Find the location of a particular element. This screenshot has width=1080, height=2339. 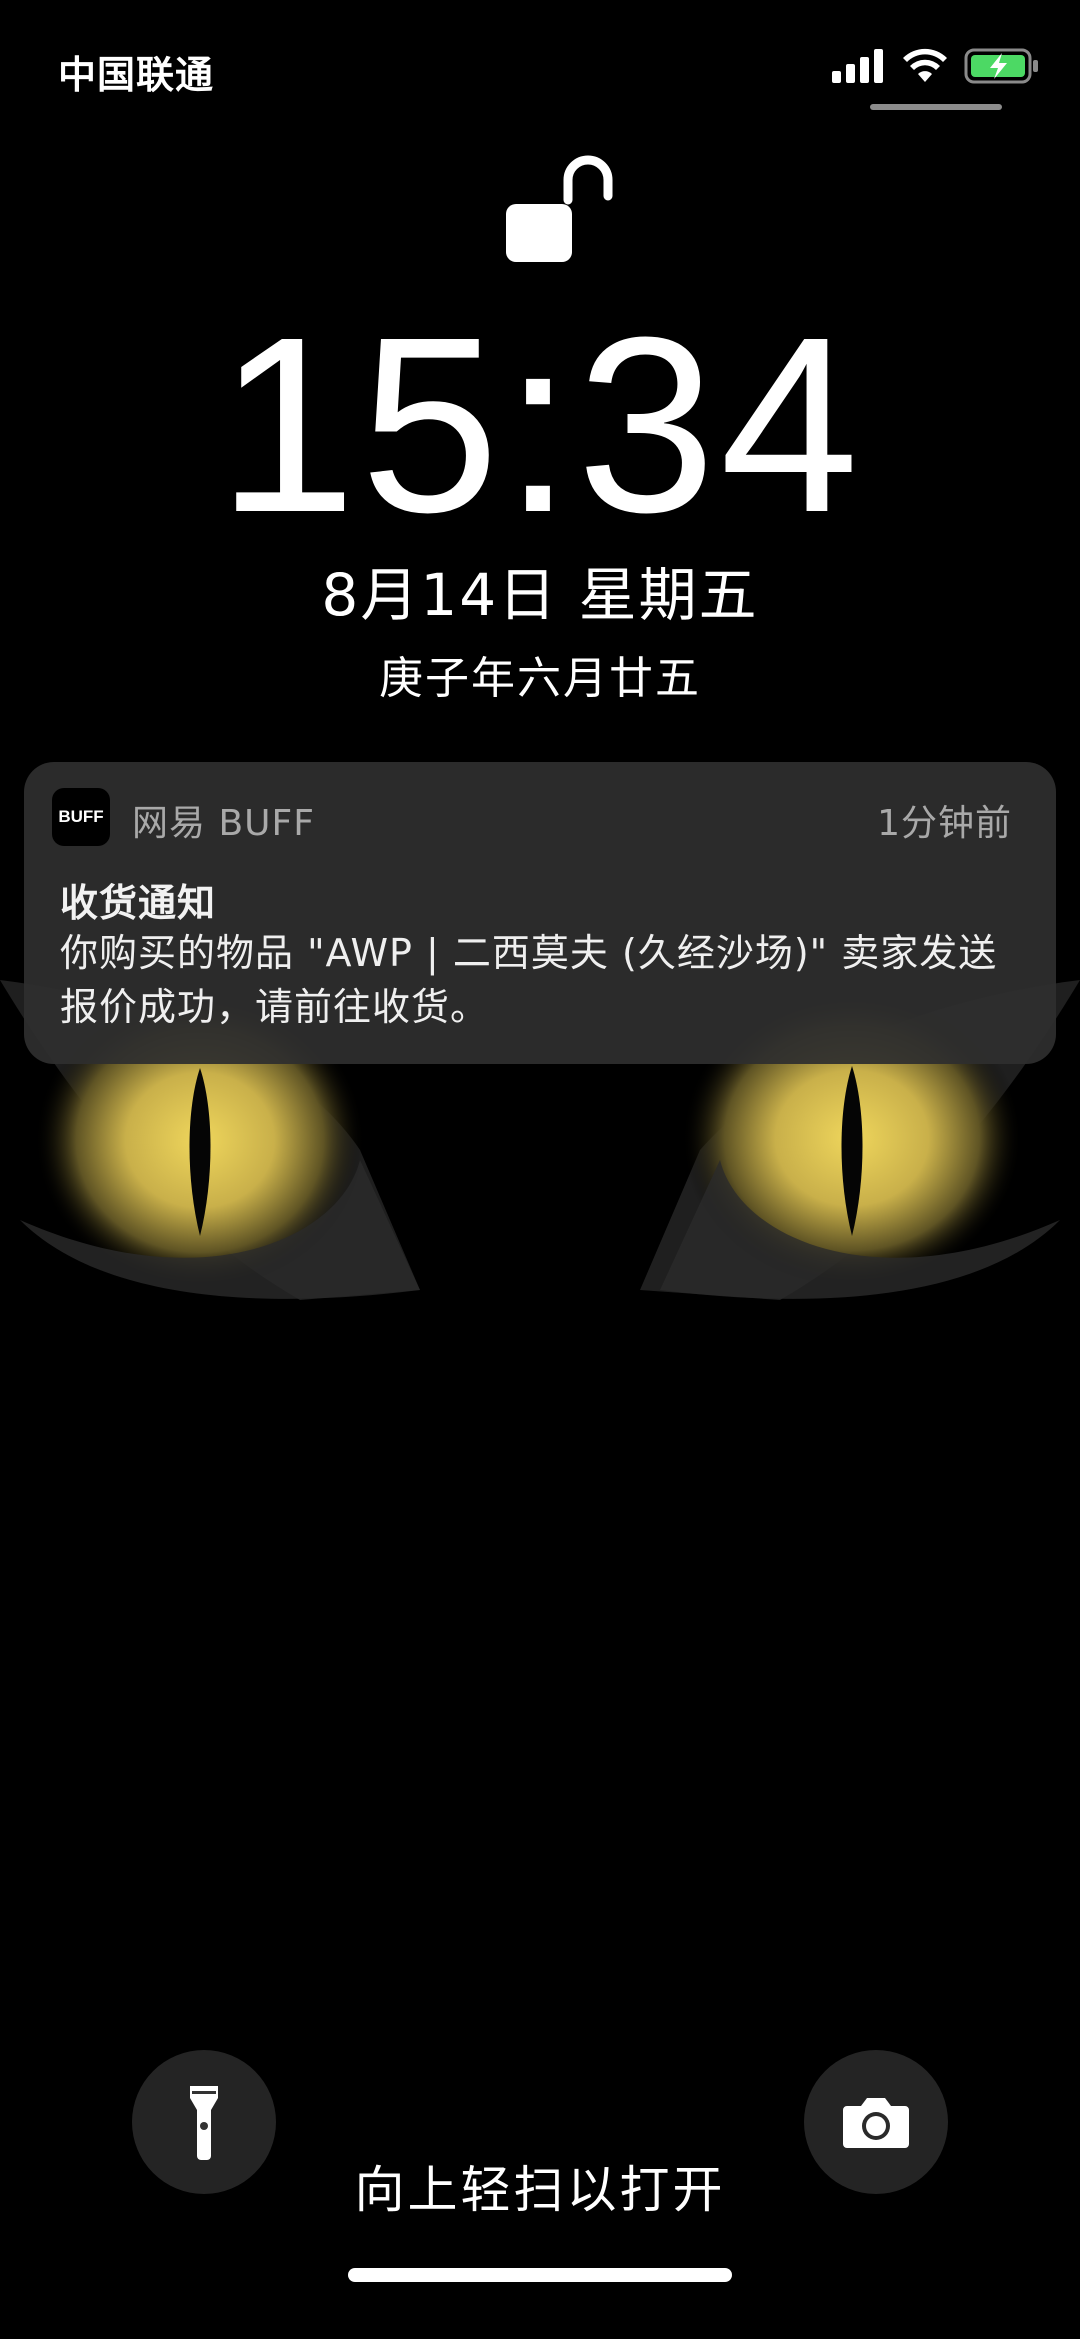

status-icons is located at coordinates (936, 66).